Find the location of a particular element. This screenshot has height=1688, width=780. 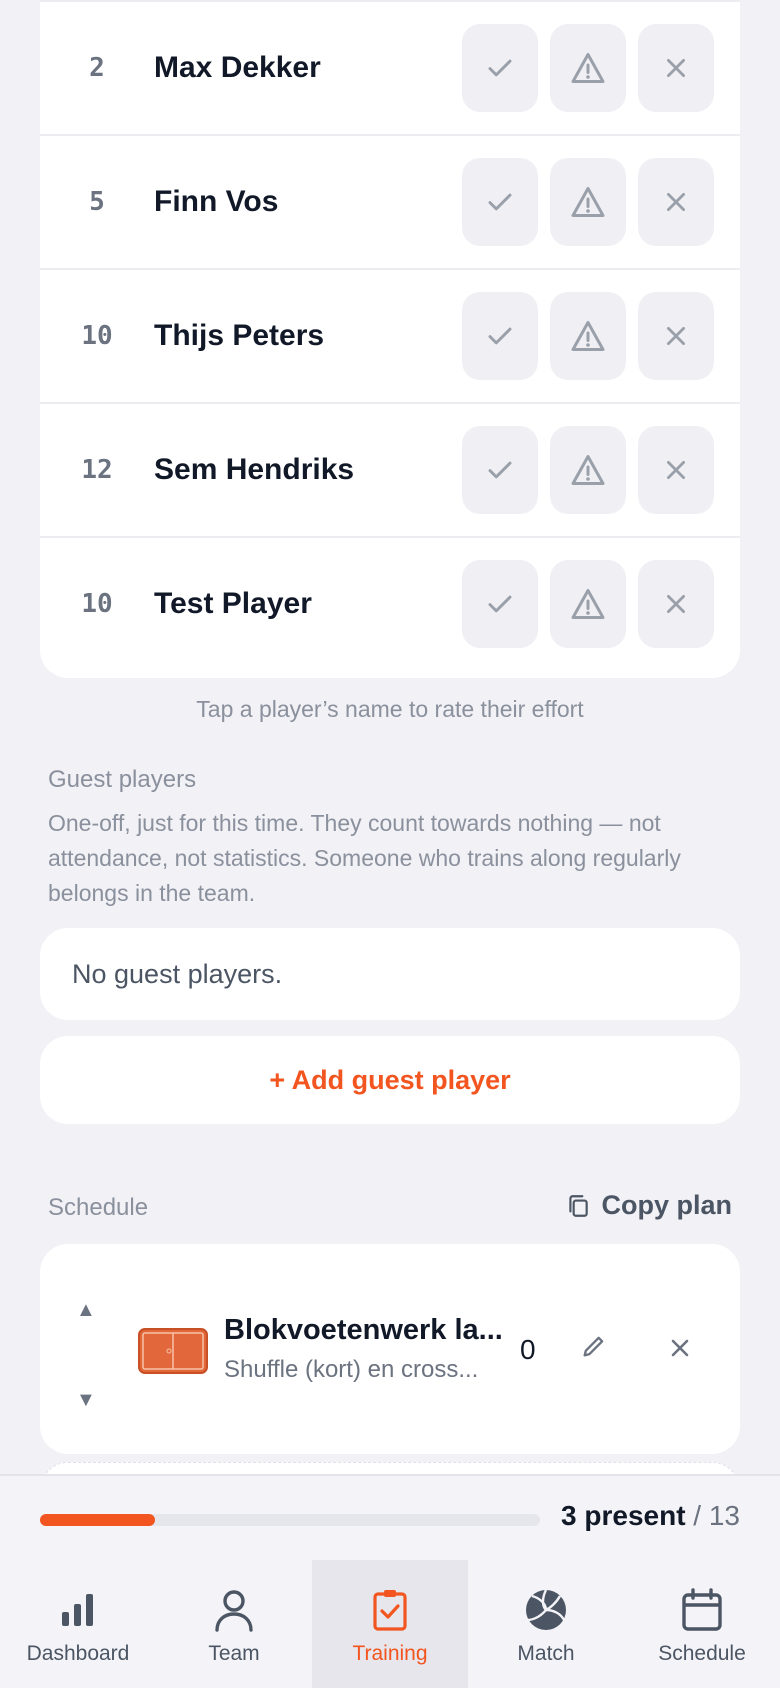

player-number: 2 is located at coordinates (97, 68).